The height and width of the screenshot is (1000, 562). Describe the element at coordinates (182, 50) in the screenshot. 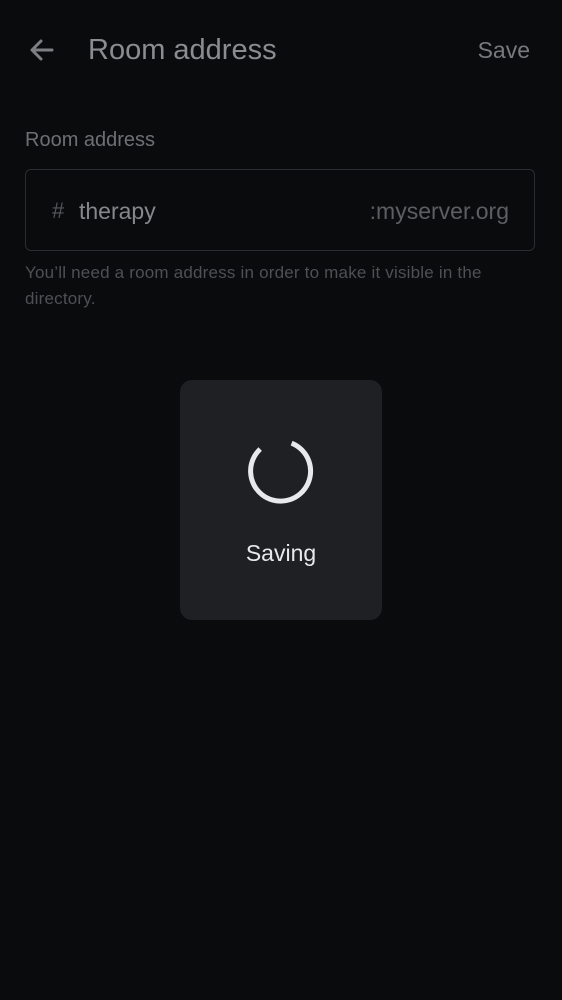

I see `page-title: Room address` at that location.